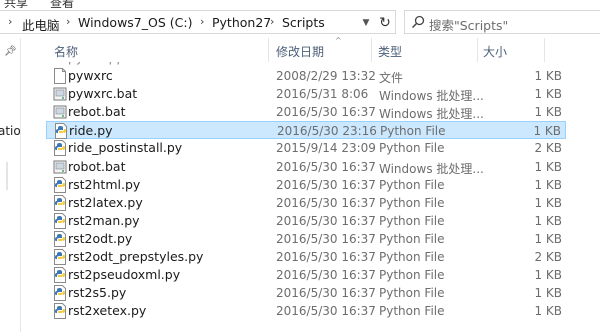 This screenshot has height=332, width=600. I want to click on breadcrumb-scripts: Scripts, so click(303, 22).